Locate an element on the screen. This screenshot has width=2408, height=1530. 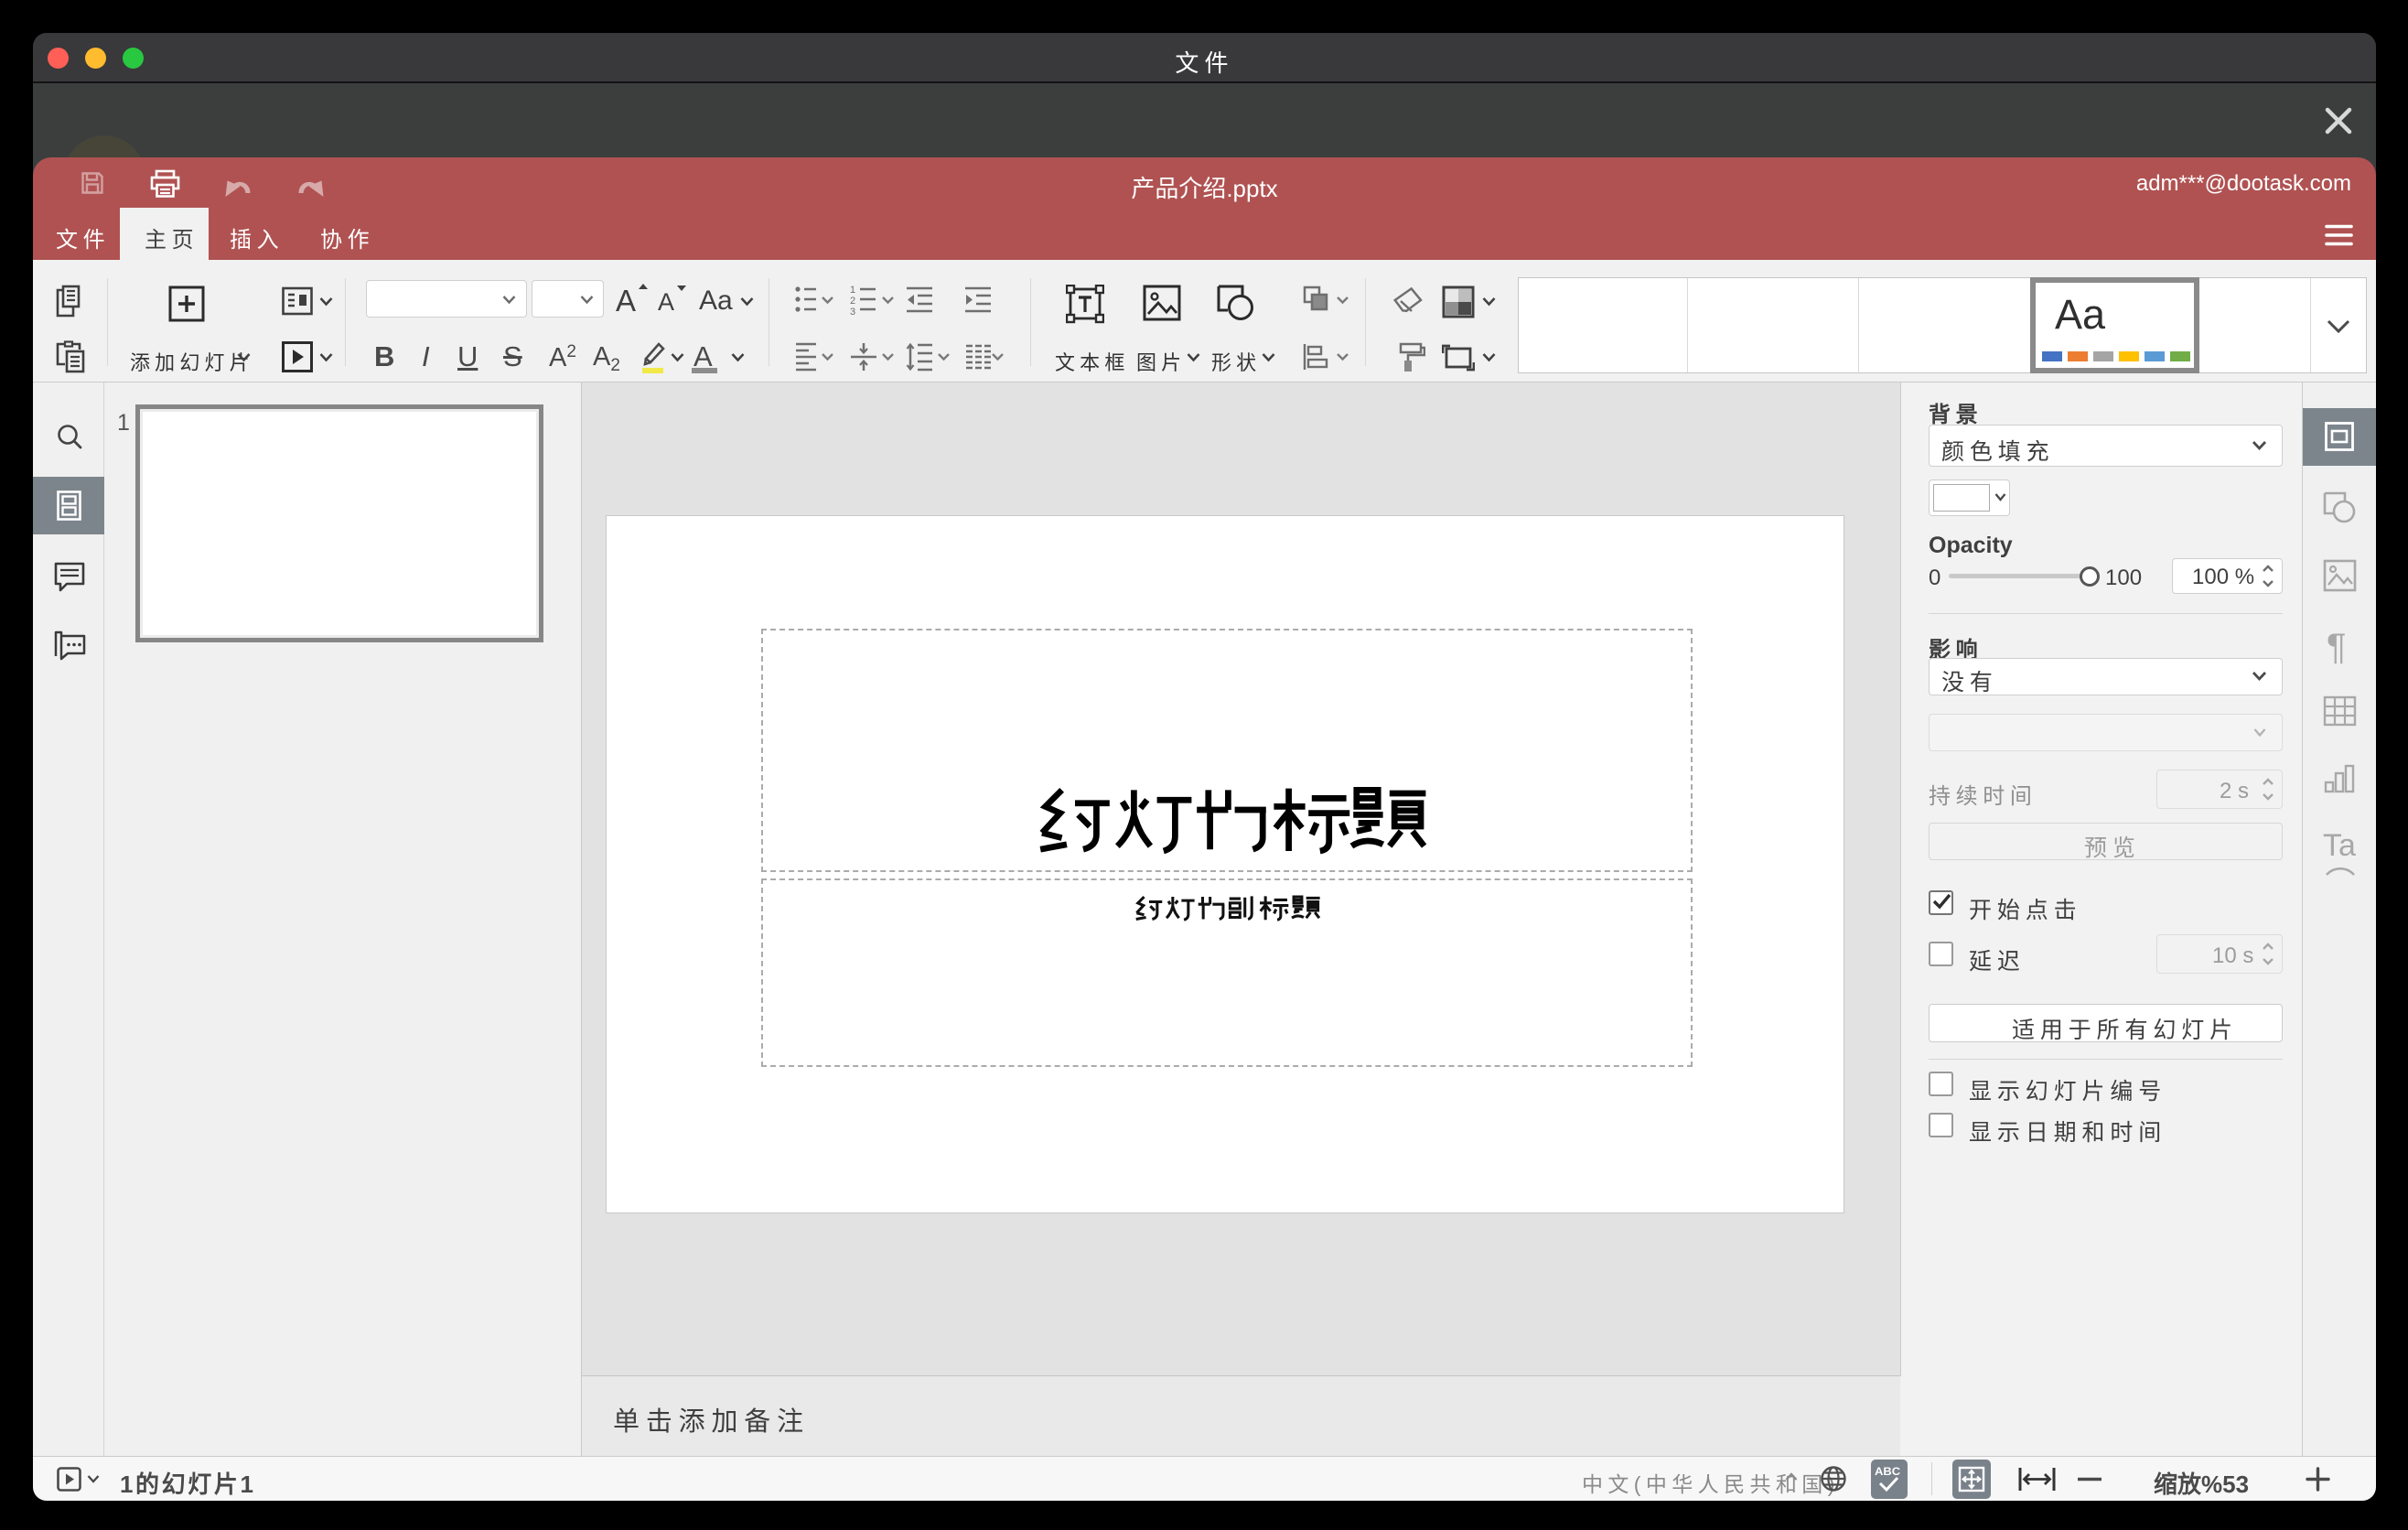
svg-text: 1 is located at coordinates (852, 290).